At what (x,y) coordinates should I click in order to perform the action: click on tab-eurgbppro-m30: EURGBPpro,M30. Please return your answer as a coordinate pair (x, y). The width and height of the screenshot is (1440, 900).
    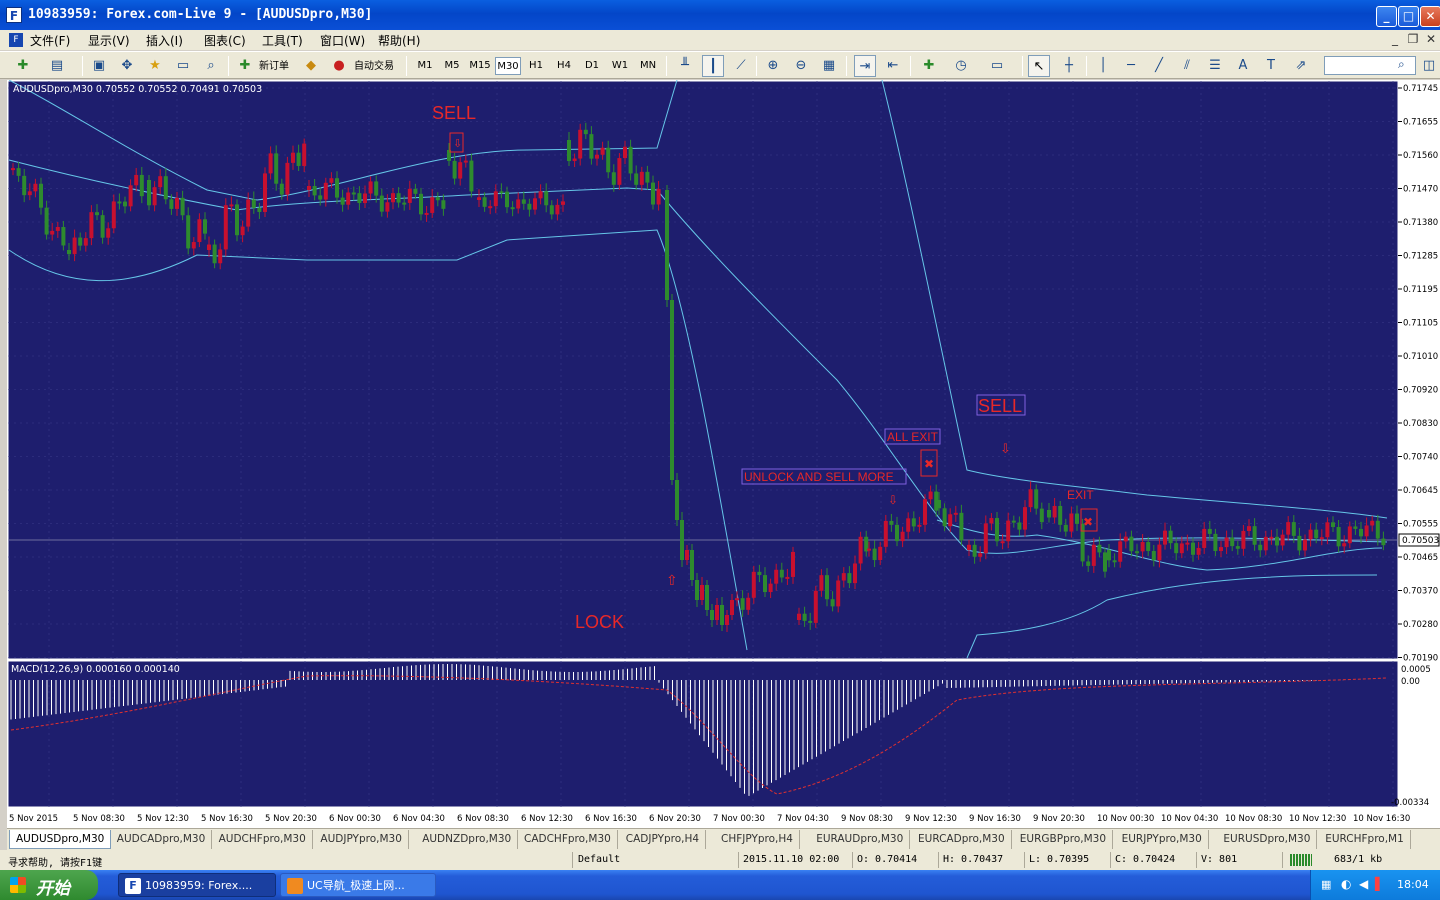
    Looking at the image, I should click on (1064, 839).